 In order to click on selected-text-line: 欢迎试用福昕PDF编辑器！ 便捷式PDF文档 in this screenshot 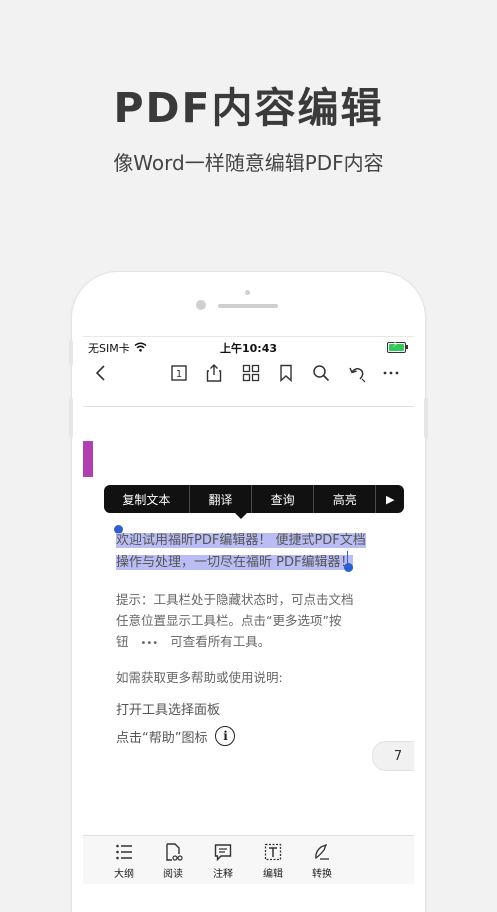, I will do `click(241, 540)`.